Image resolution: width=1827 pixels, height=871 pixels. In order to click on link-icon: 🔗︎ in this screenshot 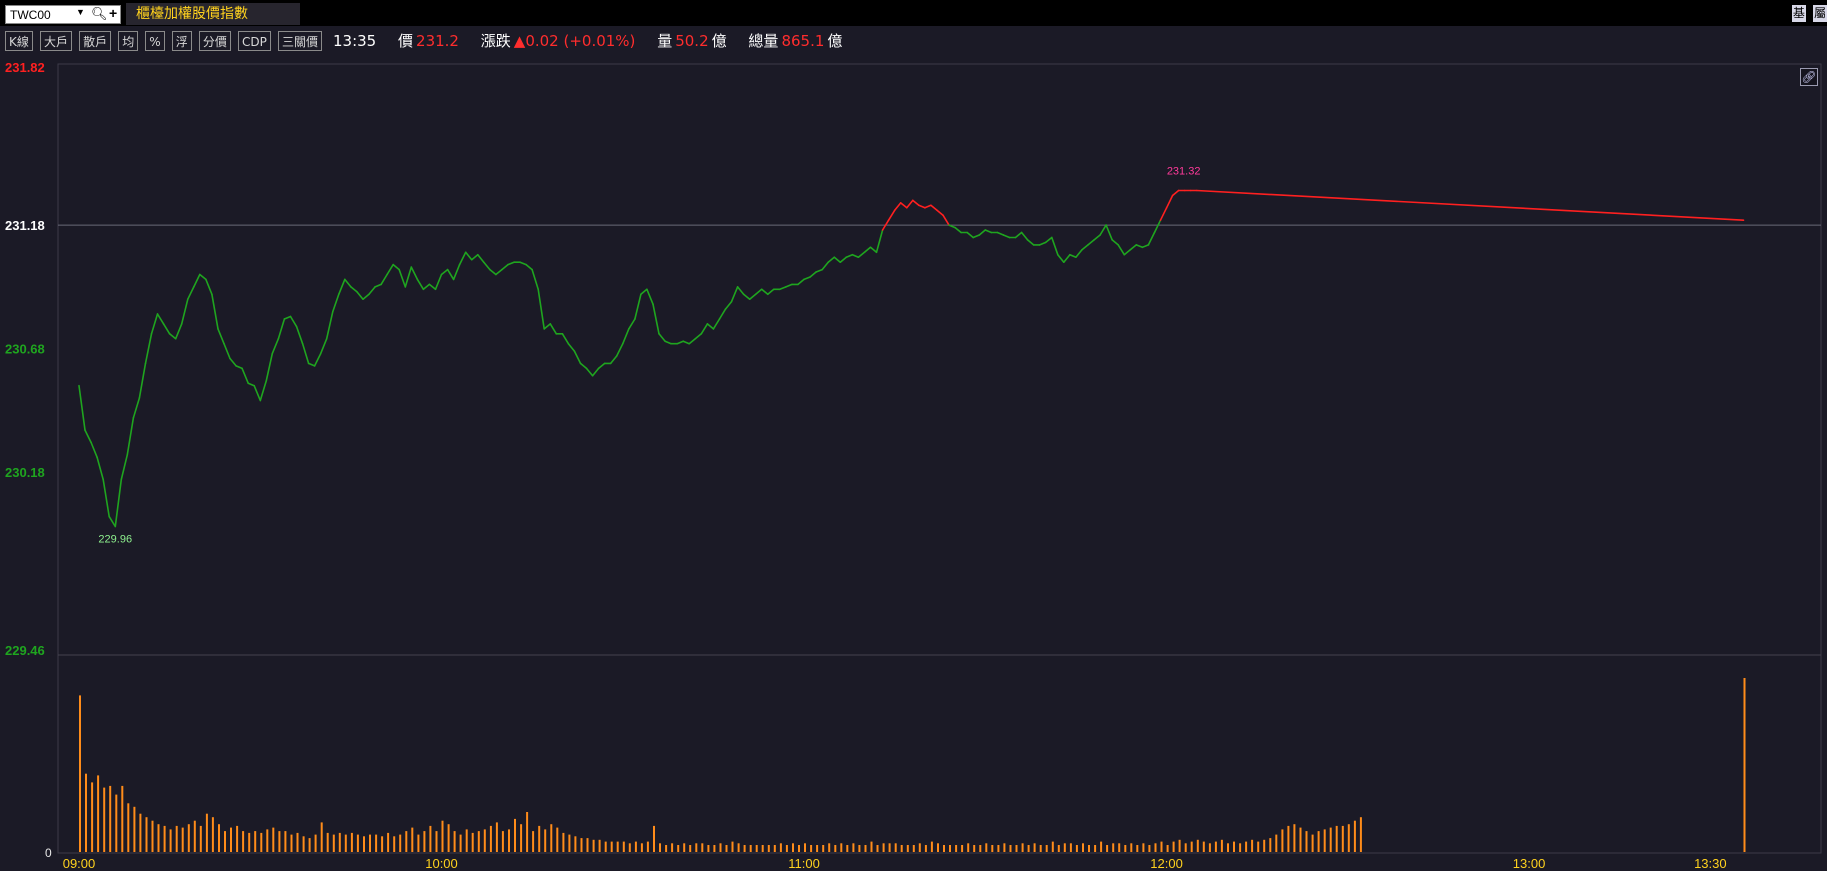, I will do `click(1809, 77)`.